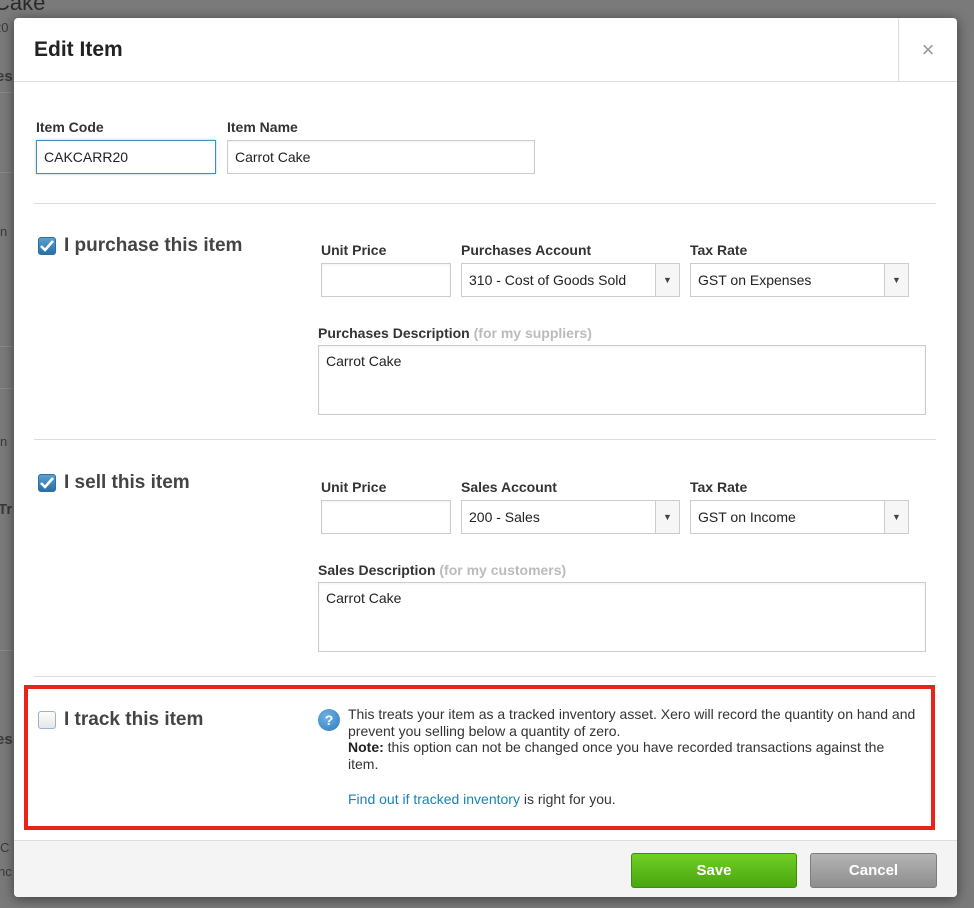 The height and width of the screenshot is (908, 974). I want to click on sell-unit-price-label: Unit Price, so click(354, 487).